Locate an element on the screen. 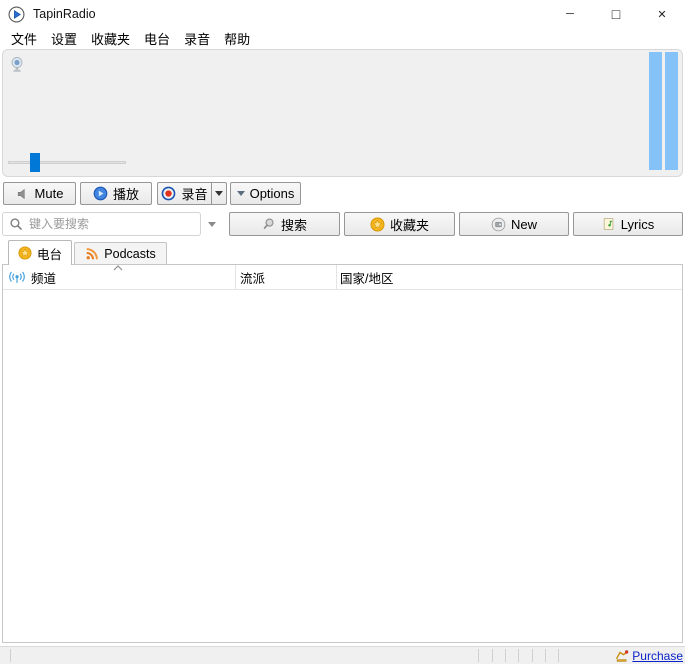  mute-button: Mute is located at coordinates (39, 193).